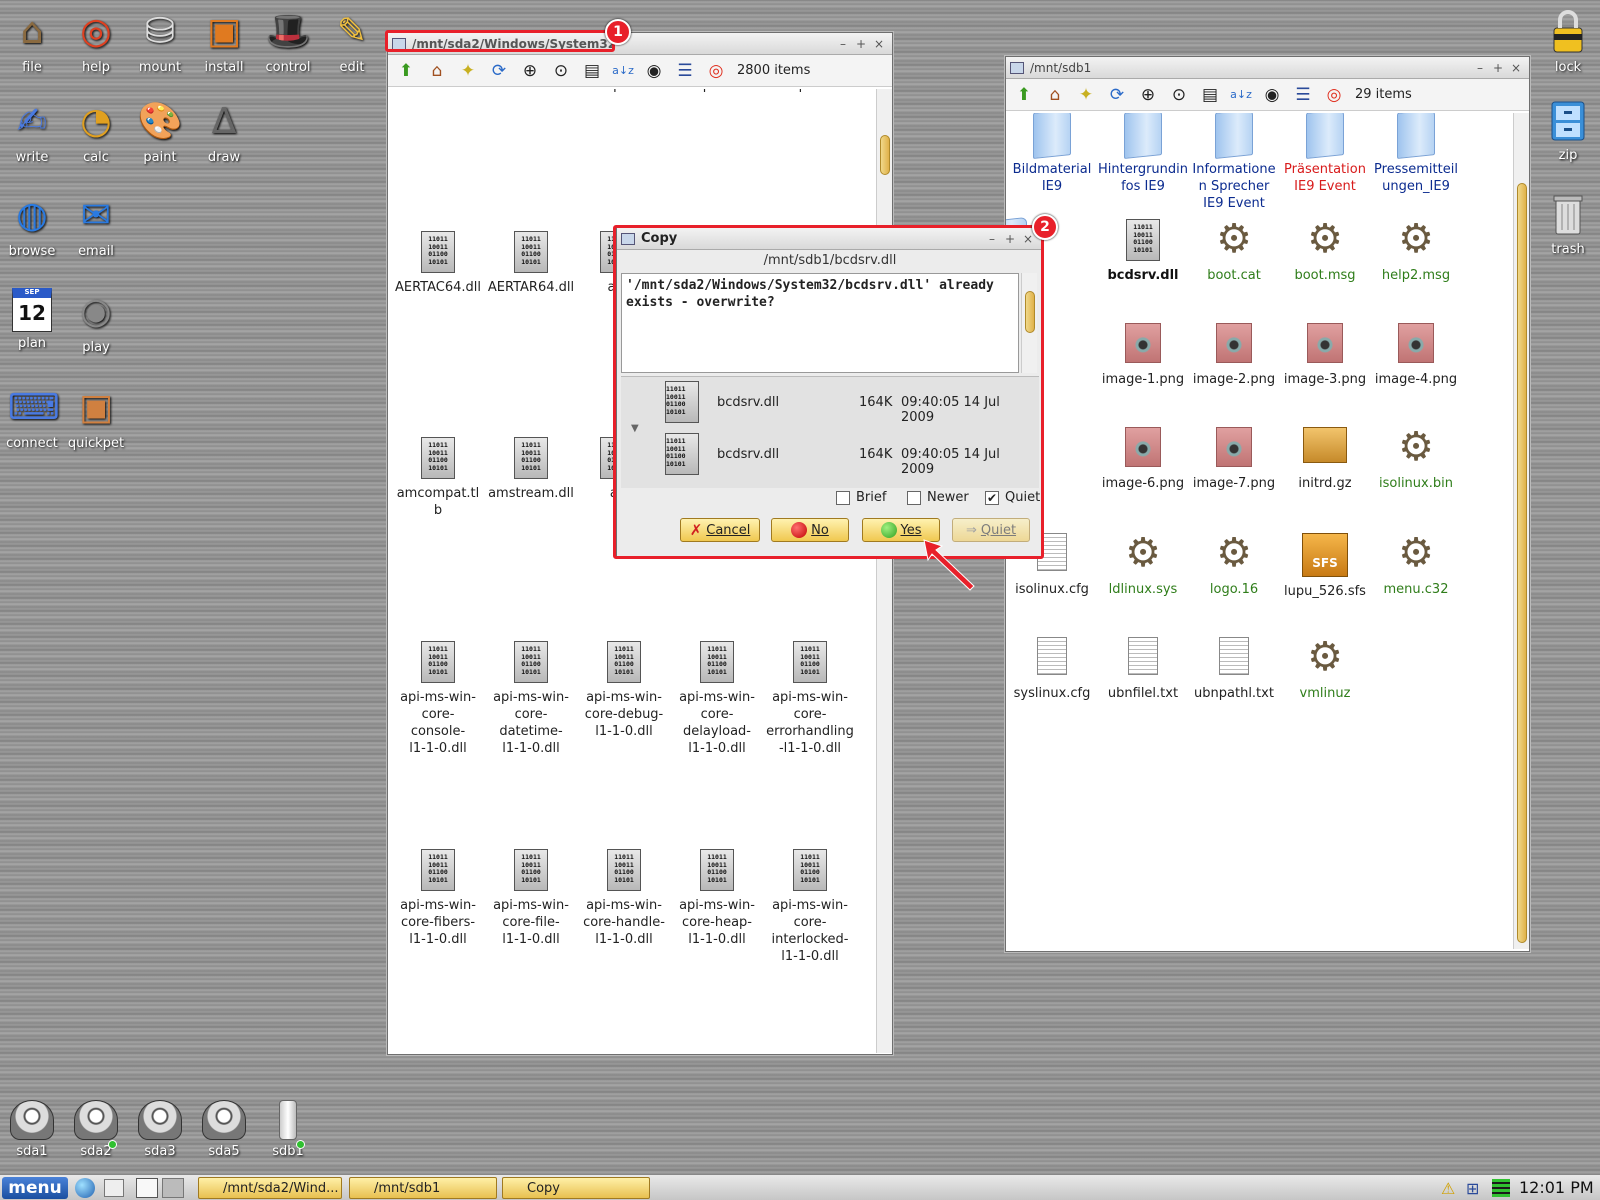 The height and width of the screenshot is (1200, 1600). I want to click on drive-sda3: sda3, so click(160, 1129).